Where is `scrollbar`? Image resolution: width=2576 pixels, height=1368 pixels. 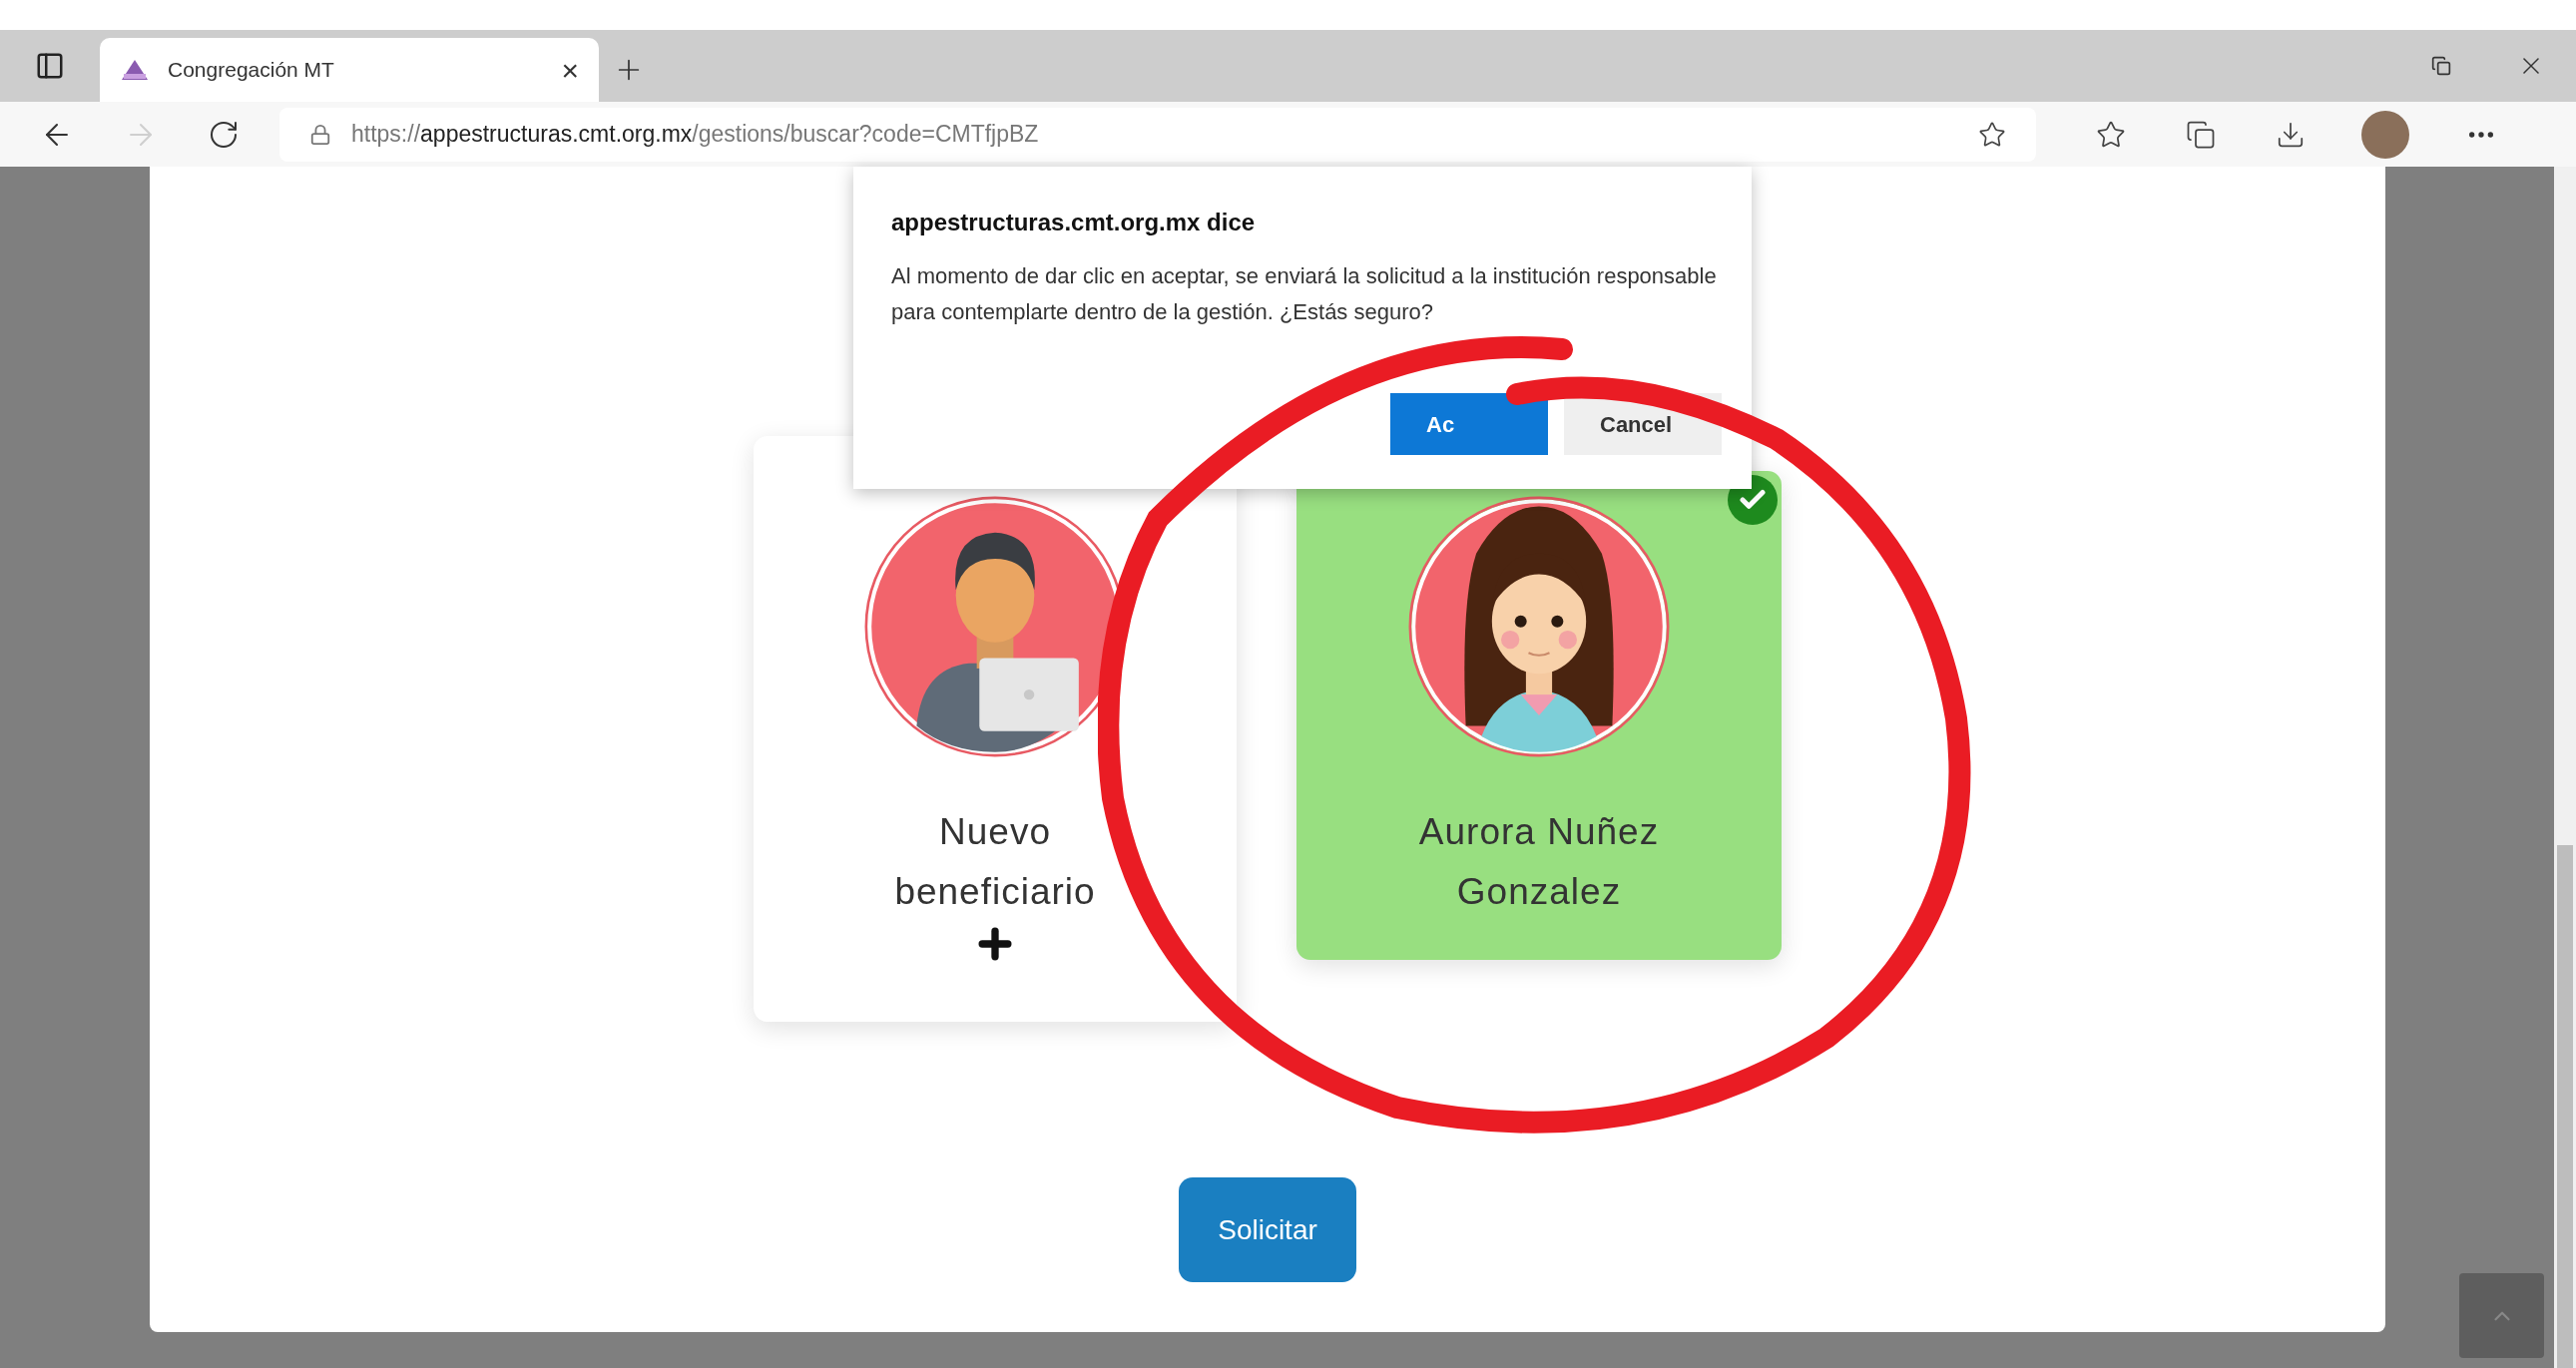 scrollbar is located at coordinates (2565, 768).